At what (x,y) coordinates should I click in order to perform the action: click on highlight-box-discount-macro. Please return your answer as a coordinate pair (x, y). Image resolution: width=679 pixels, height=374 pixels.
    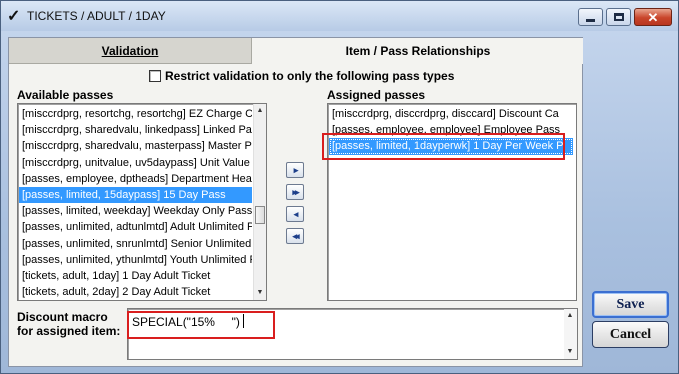
    Looking at the image, I should click on (201, 325).